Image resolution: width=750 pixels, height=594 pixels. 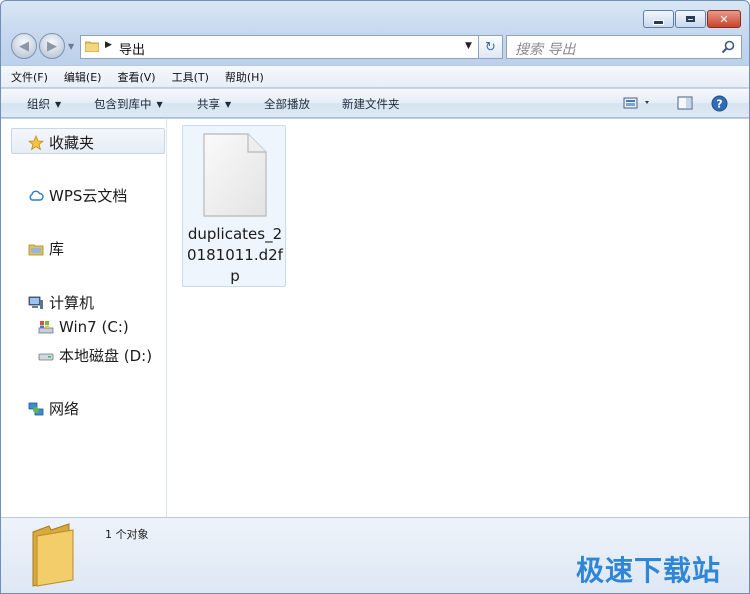 I want to click on share-button: 共享 ▼, so click(x=214, y=104).